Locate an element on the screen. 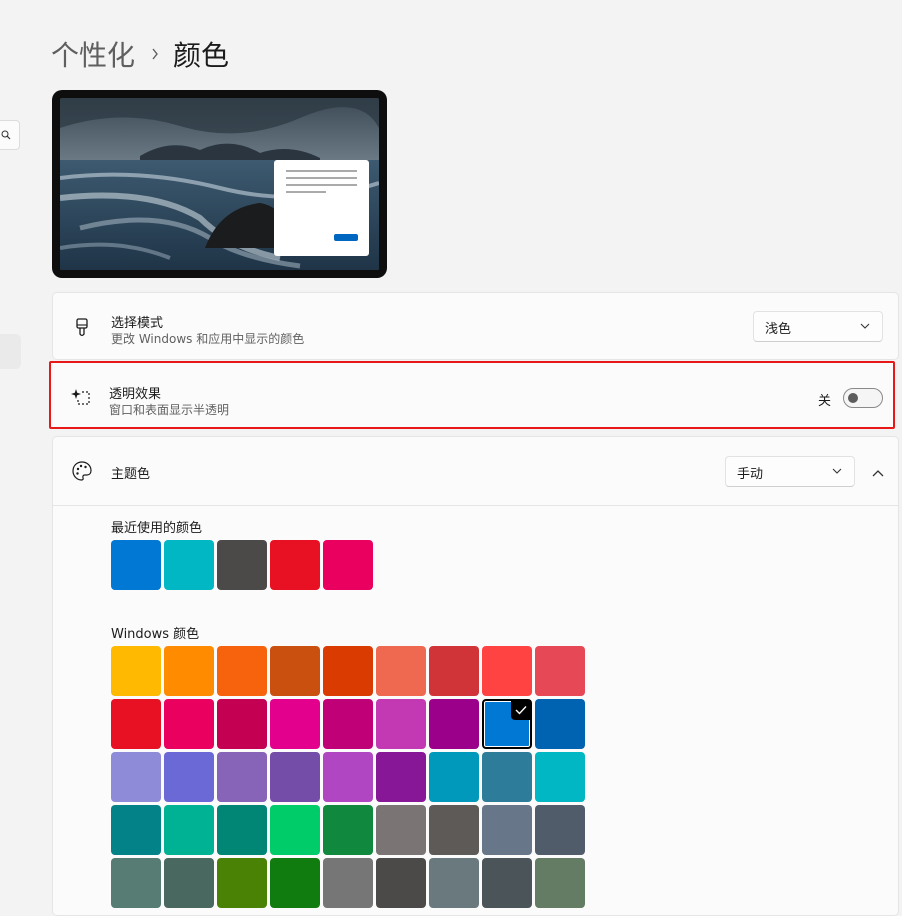 This screenshot has height=916, width=902. choose-mode-row: 选择模式 更改 Windows 和应用中显示的颜色 浅色 is located at coordinates (475, 326).